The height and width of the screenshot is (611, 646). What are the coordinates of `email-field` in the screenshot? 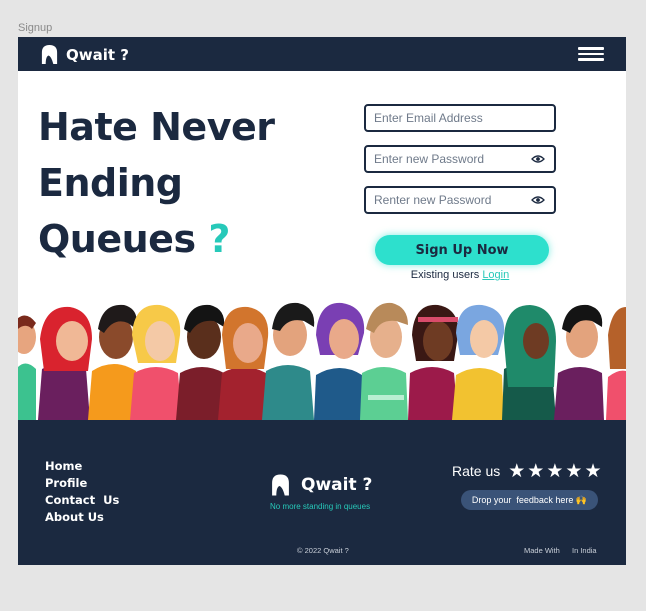 It's located at (460, 118).